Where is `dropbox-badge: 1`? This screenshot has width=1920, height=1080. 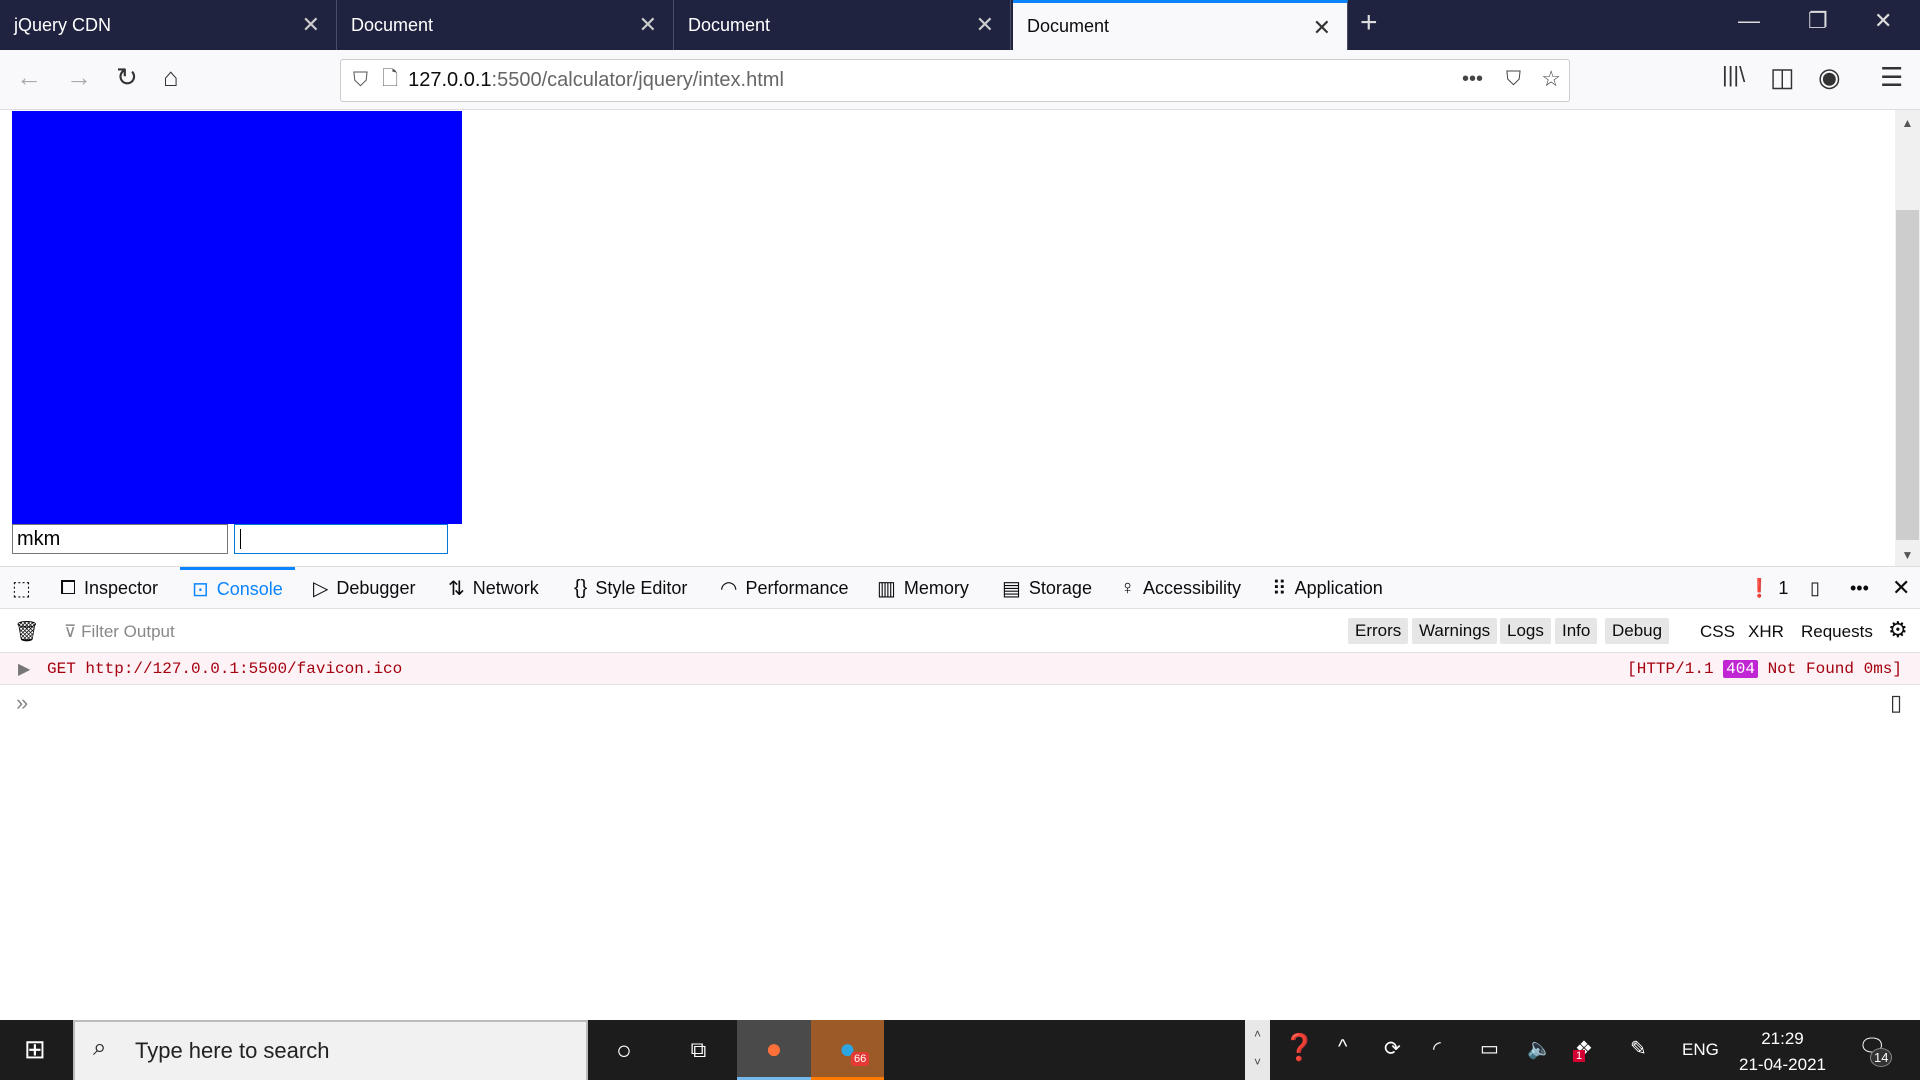
dropbox-badge: 1 is located at coordinates (1579, 1056).